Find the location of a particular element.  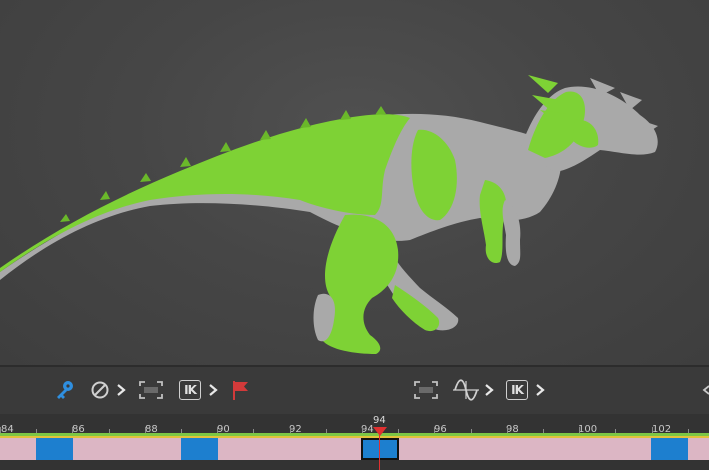

frame-selection-button is located at coordinates (151, 390).